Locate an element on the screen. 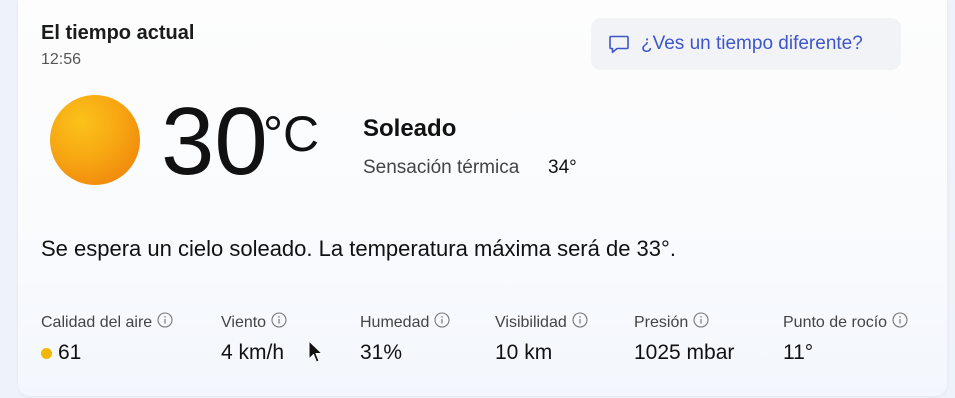  metric-pressure: Presión 1025 mbar is located at coordinates (684, 338).